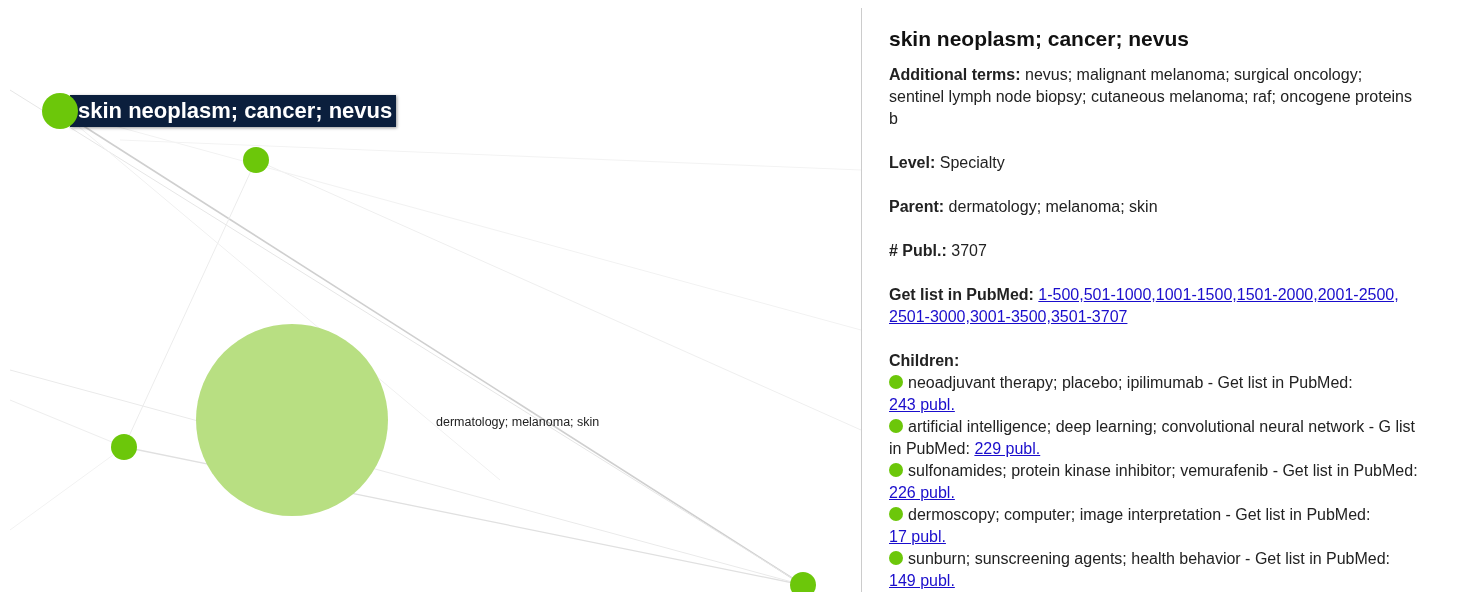 Image resolution: width=1460 pixels, height=592 pixels. Describe the element at coordinates (922, 580) in the screenshot. I see `publ-link: 149 publ.` at that location.